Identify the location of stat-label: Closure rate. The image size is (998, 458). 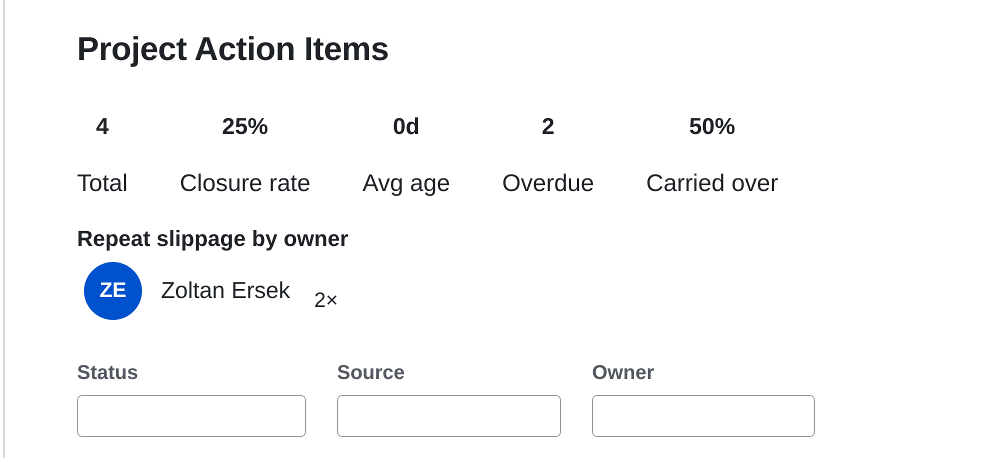
(245, 184).